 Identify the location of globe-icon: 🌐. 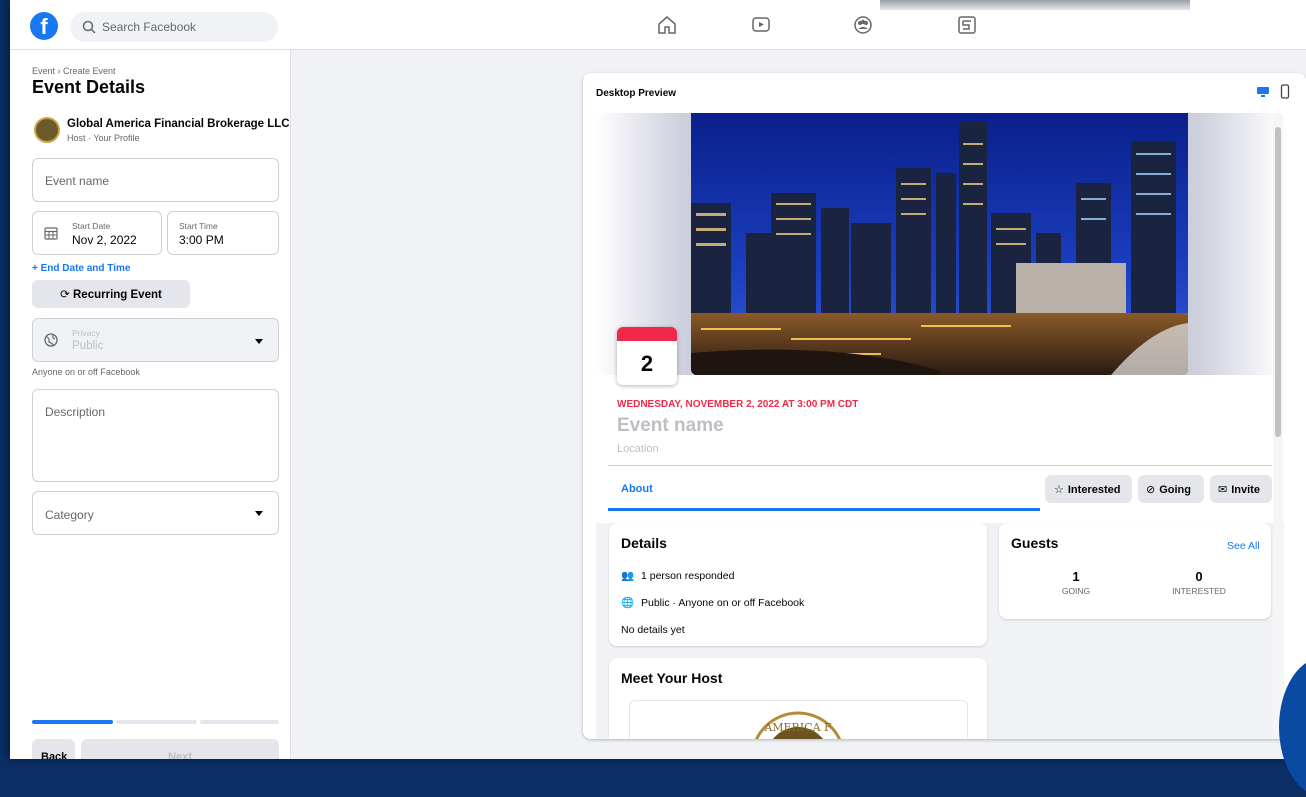
(628, 603).